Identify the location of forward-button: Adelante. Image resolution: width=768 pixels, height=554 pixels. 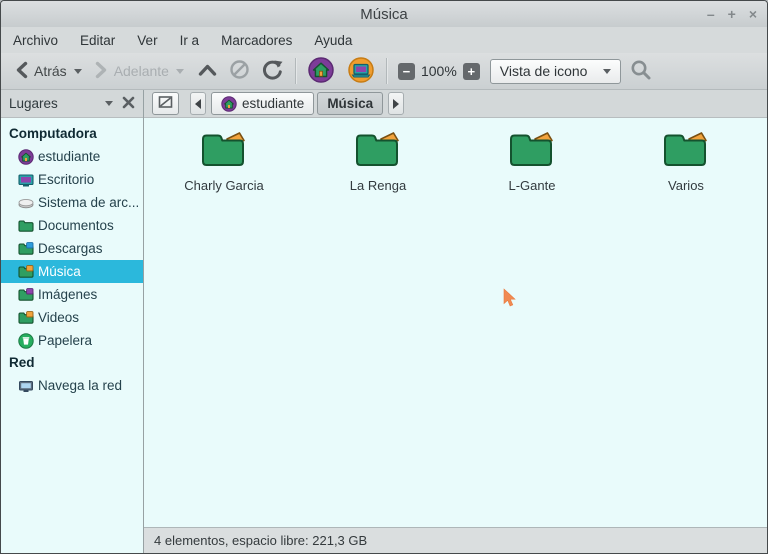
(139, 71).